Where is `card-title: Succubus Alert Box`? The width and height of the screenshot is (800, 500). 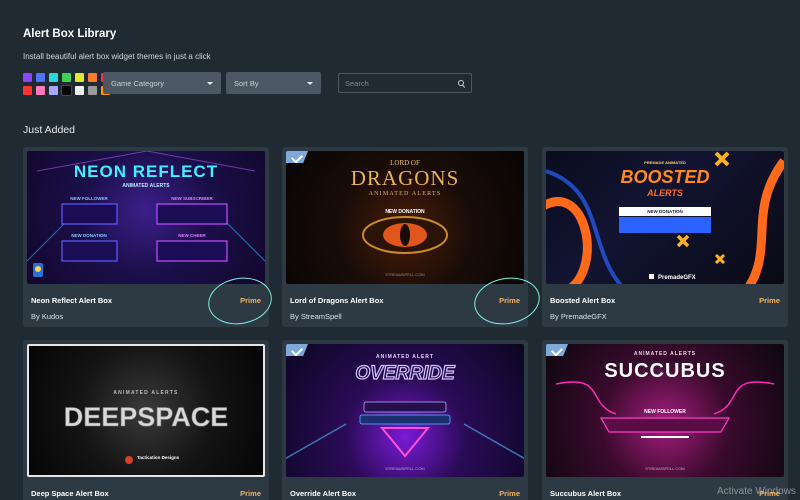
card-title: Succubus Alert Box is located at coordinates (585, 493).